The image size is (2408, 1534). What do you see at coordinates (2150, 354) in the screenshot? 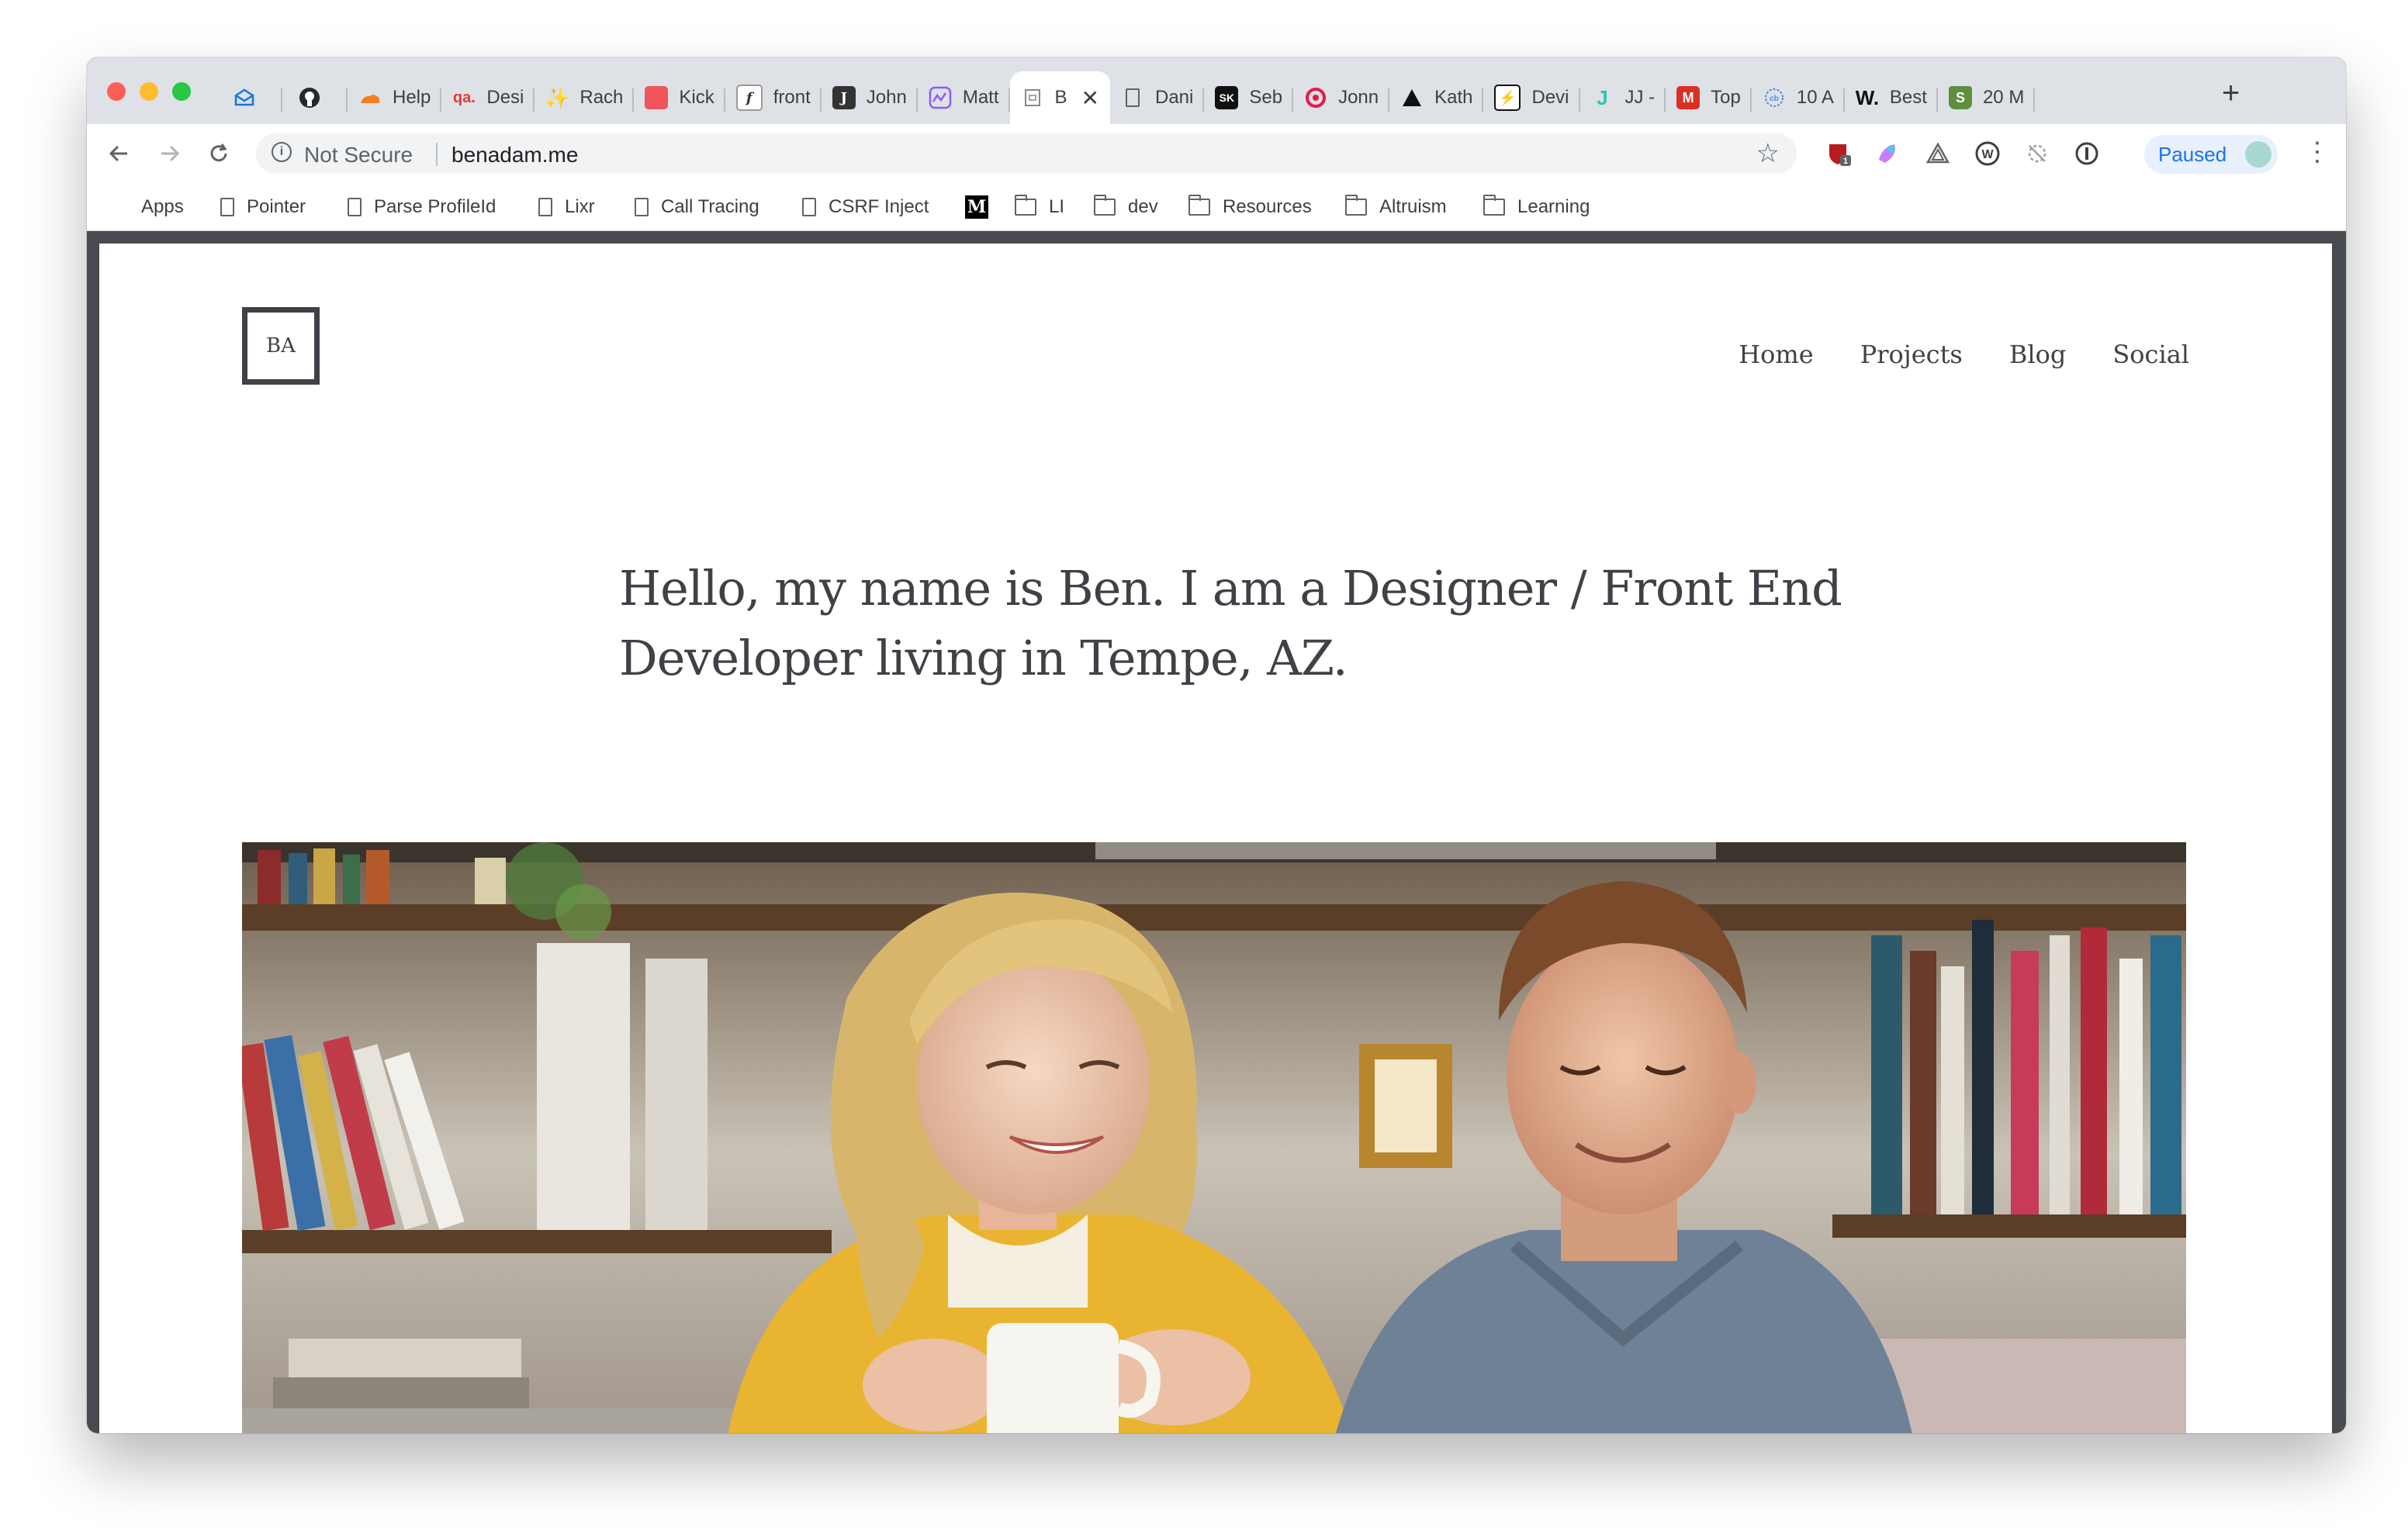
I see `nav-social: Social` at bounding box center [2150, 354].